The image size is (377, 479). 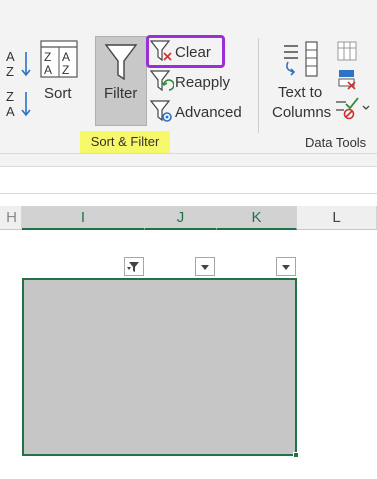 I want to click on column-header-h: H, so click(x=11, y=218).